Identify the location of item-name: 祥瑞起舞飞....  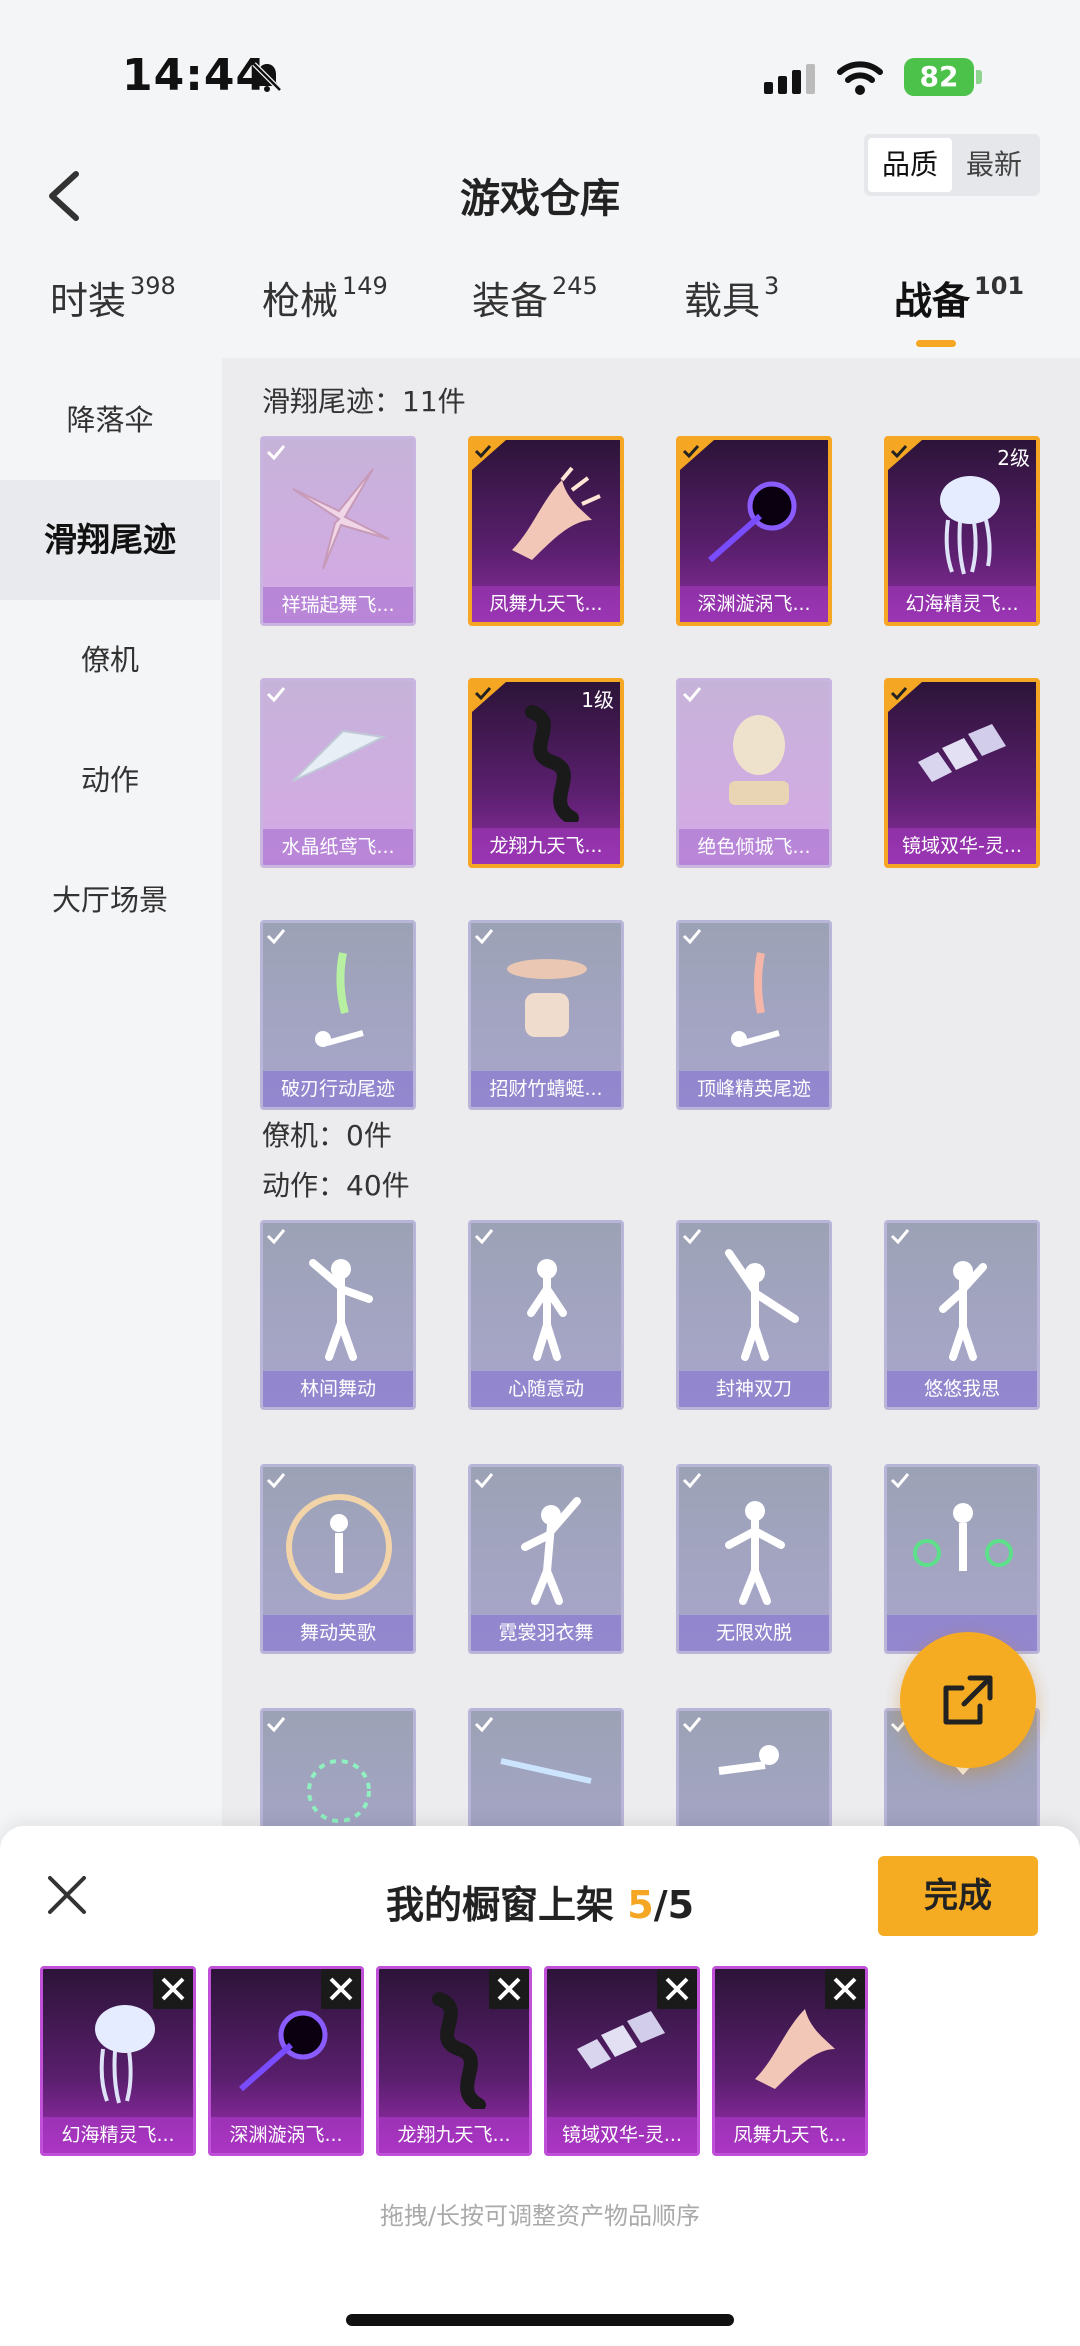
(338, 605).